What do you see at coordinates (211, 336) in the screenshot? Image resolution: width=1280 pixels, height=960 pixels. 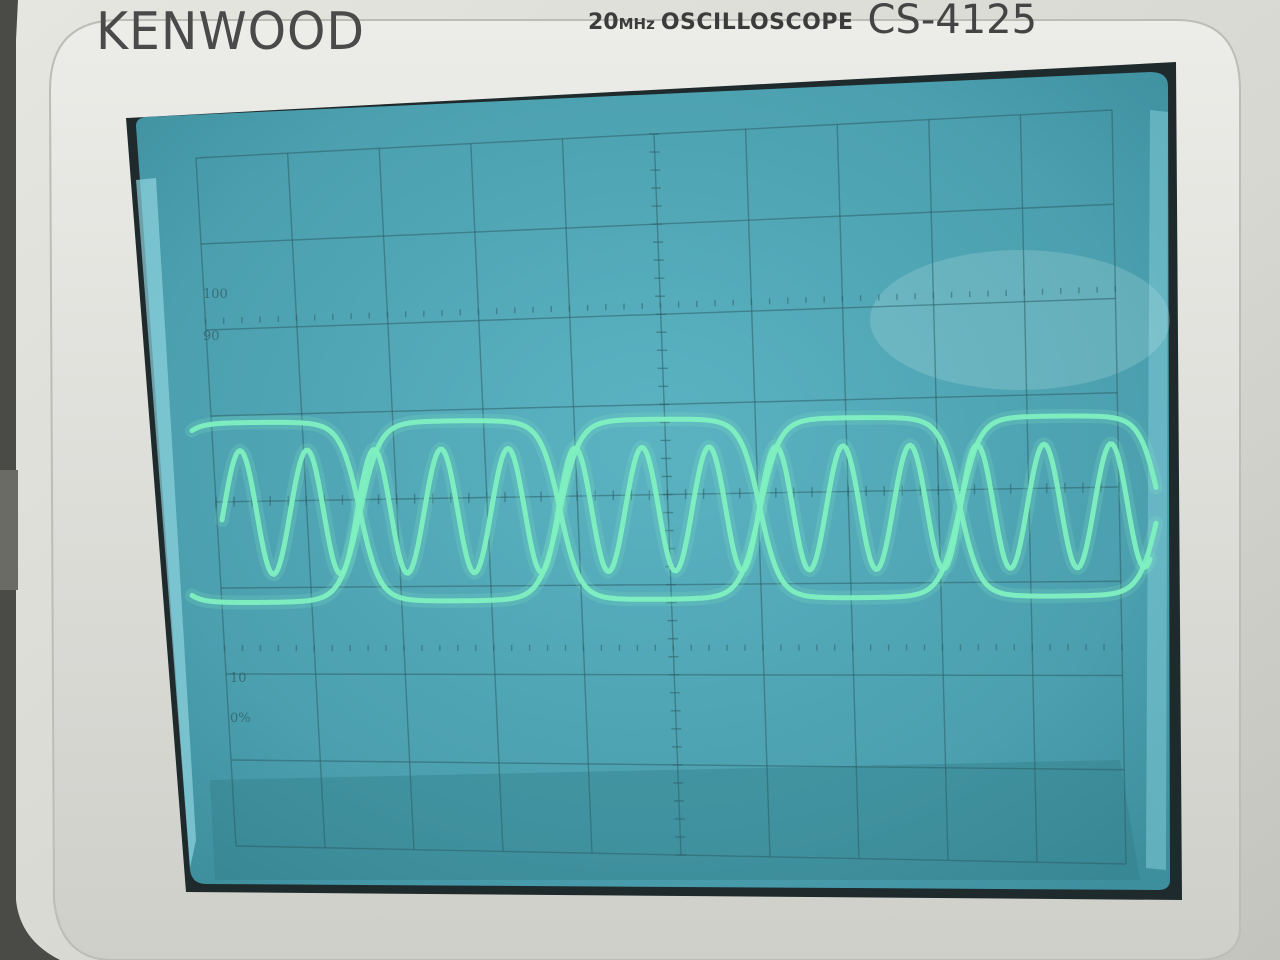 I see `scale-label-90: 90` at bounding box center [211, 336].